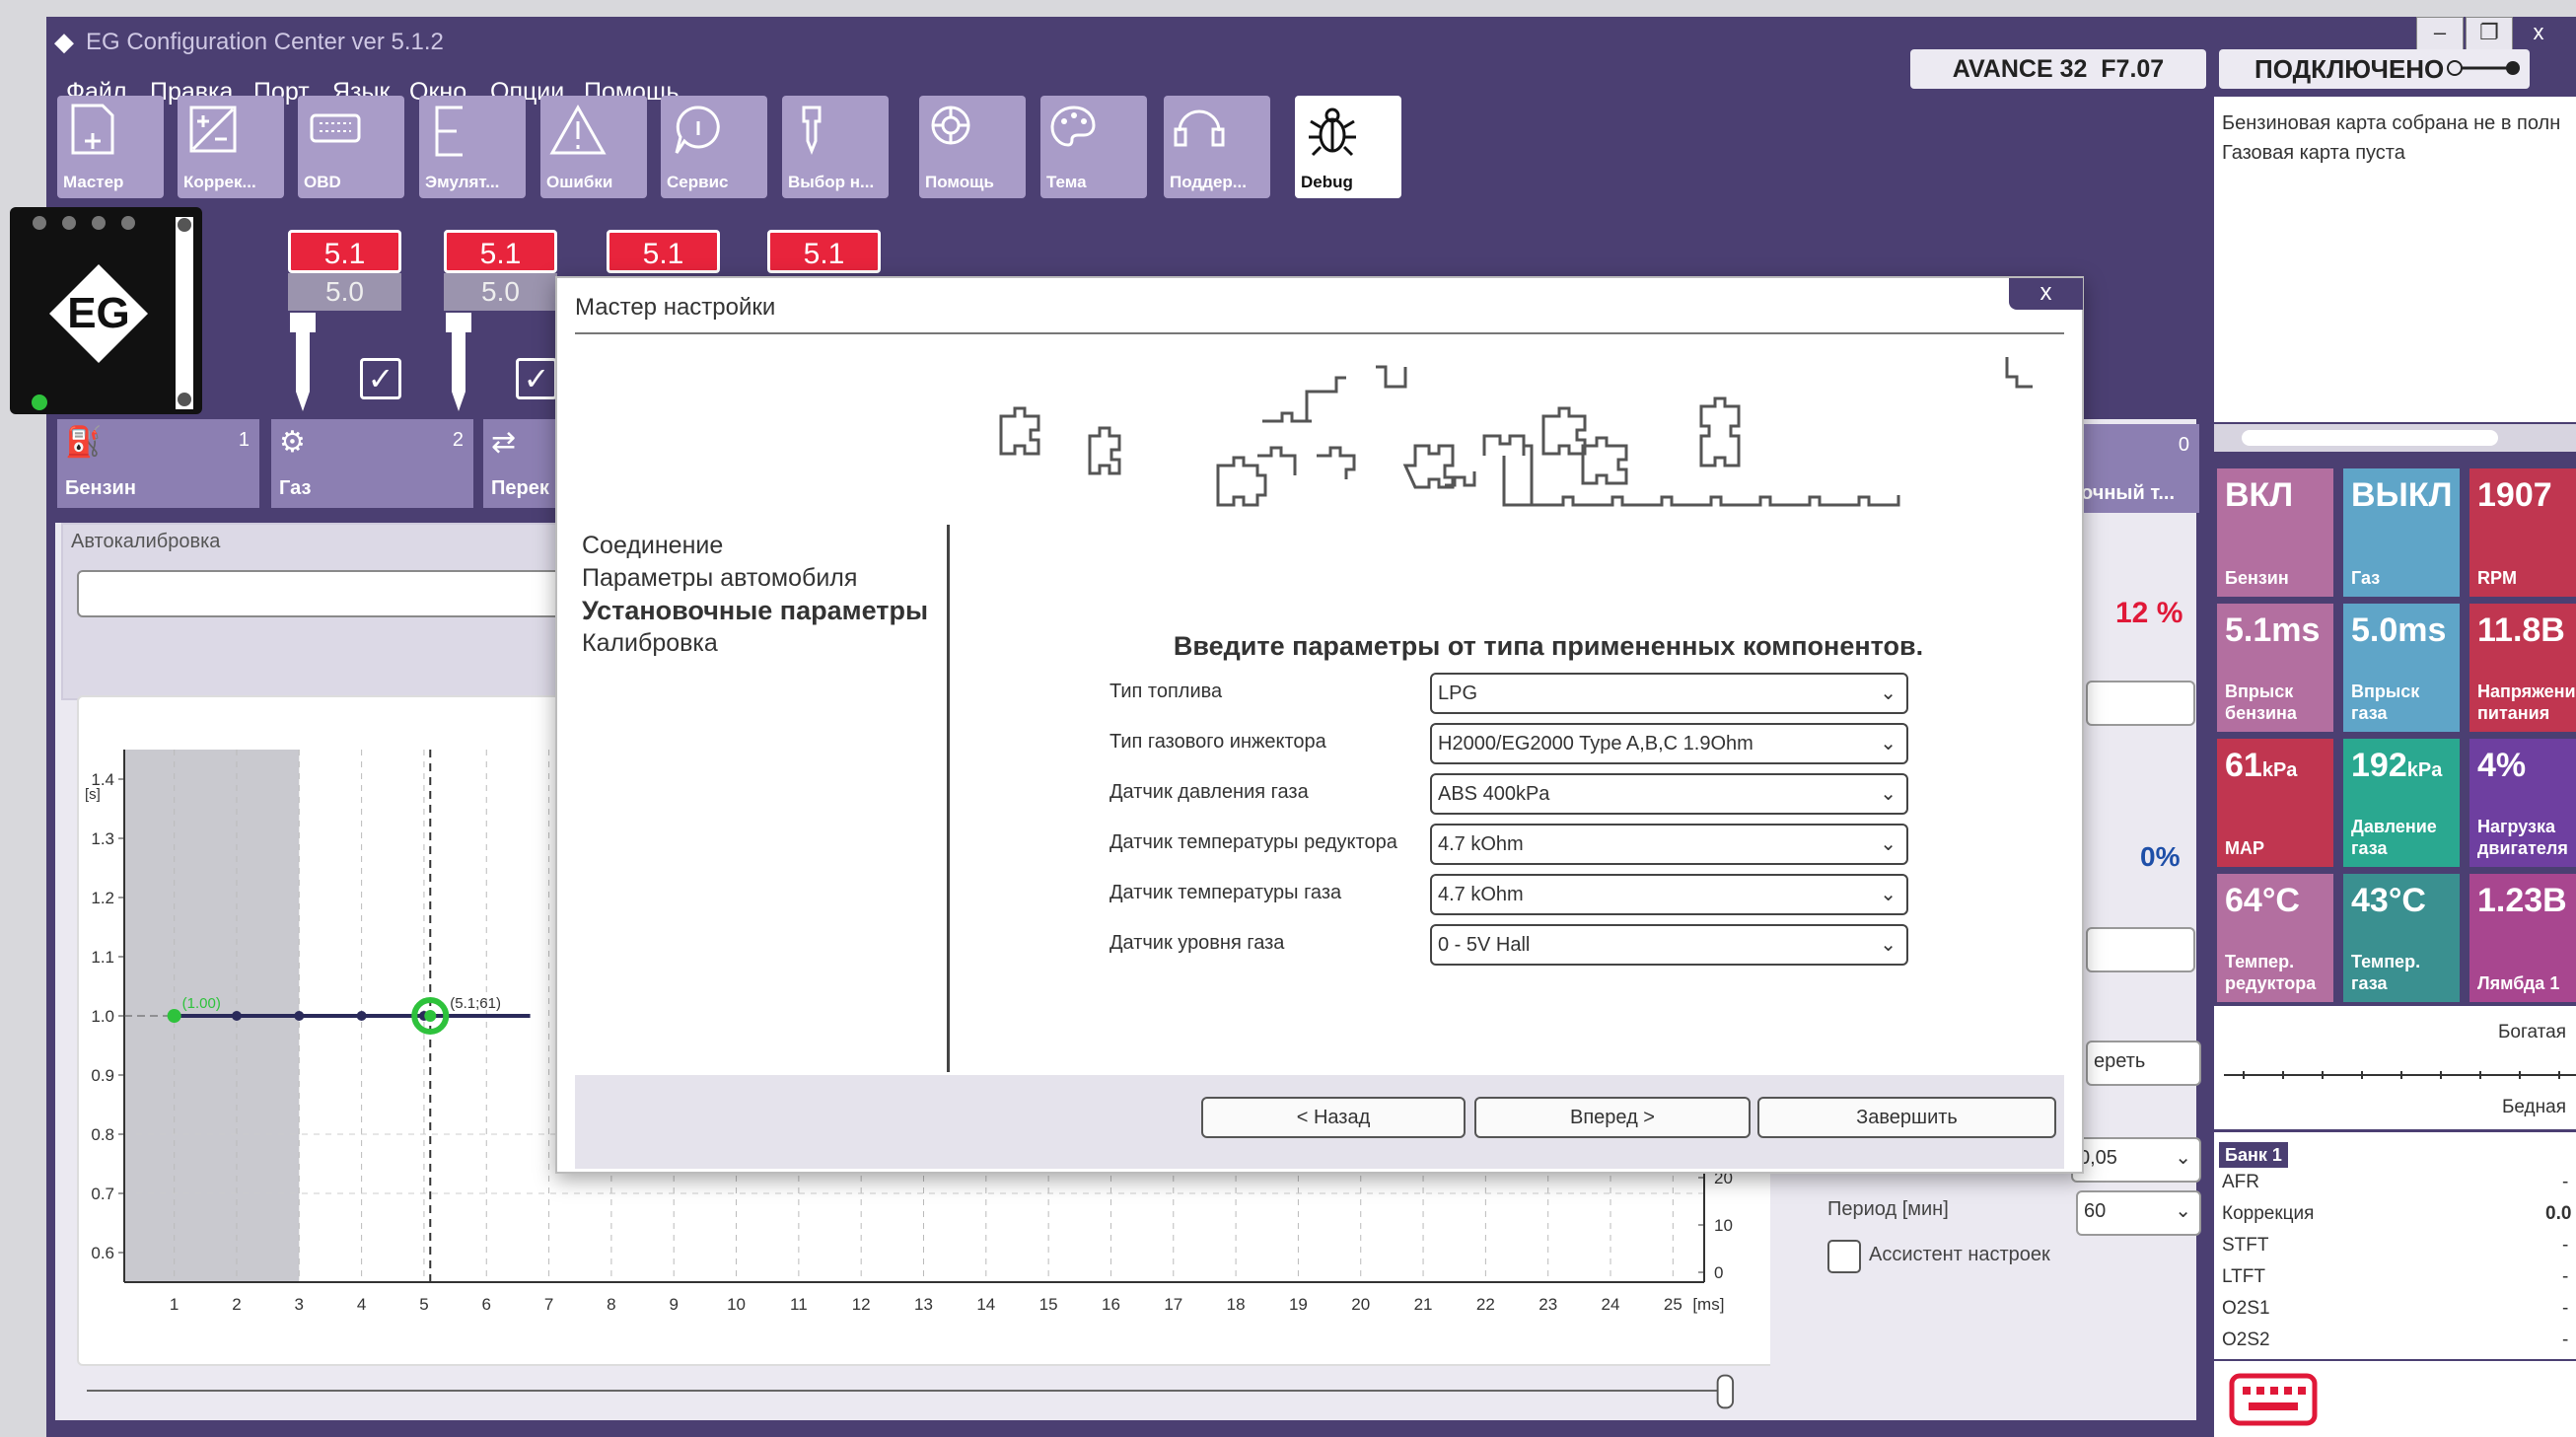 This screenshot has height=1437, width=2576. What do you see at coordinates (2275, 532) in the screenshot?
I see `gauge-petrol: ВКЛ Бензин` at bounding box center [2275, 532].